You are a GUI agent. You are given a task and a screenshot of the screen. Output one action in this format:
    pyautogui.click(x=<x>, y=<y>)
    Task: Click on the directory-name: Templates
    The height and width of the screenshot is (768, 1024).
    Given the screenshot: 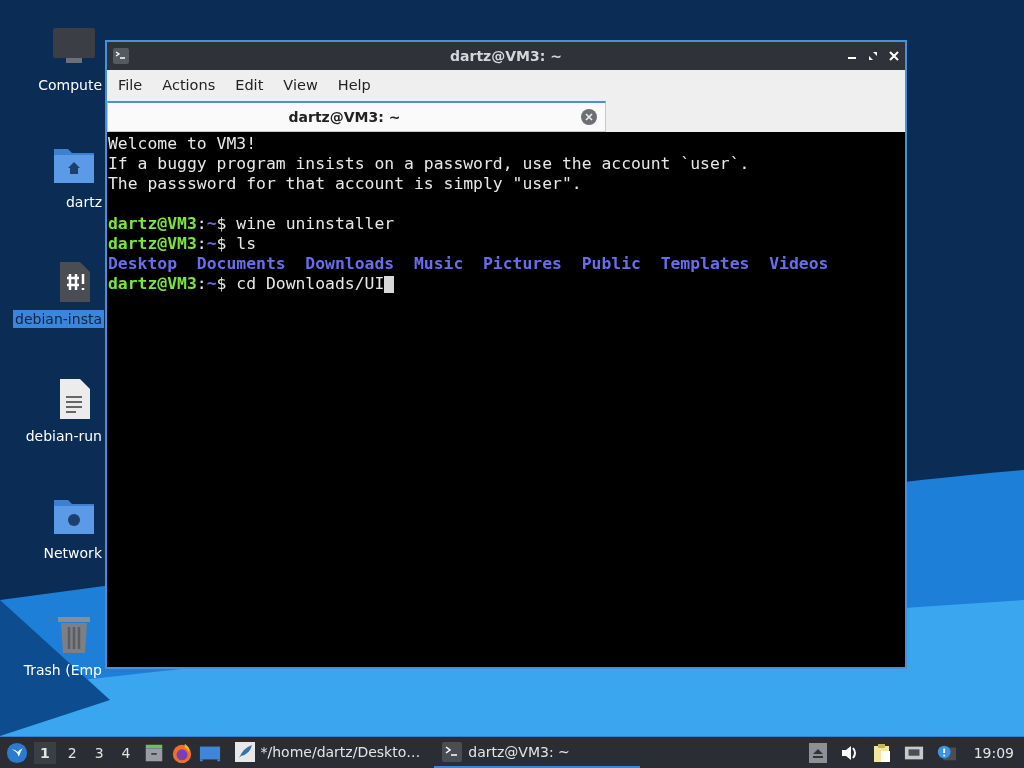 What is the action you would take?
    pyautogui.click(x=705, y=264)
    